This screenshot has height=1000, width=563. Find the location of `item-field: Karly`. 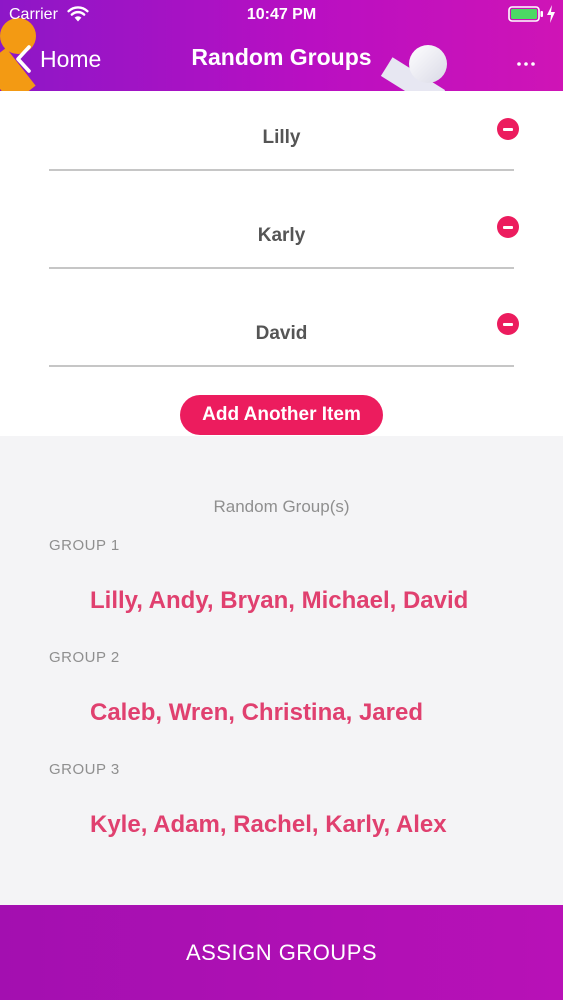

item-field: Karly is located at coordinates (281, 236).